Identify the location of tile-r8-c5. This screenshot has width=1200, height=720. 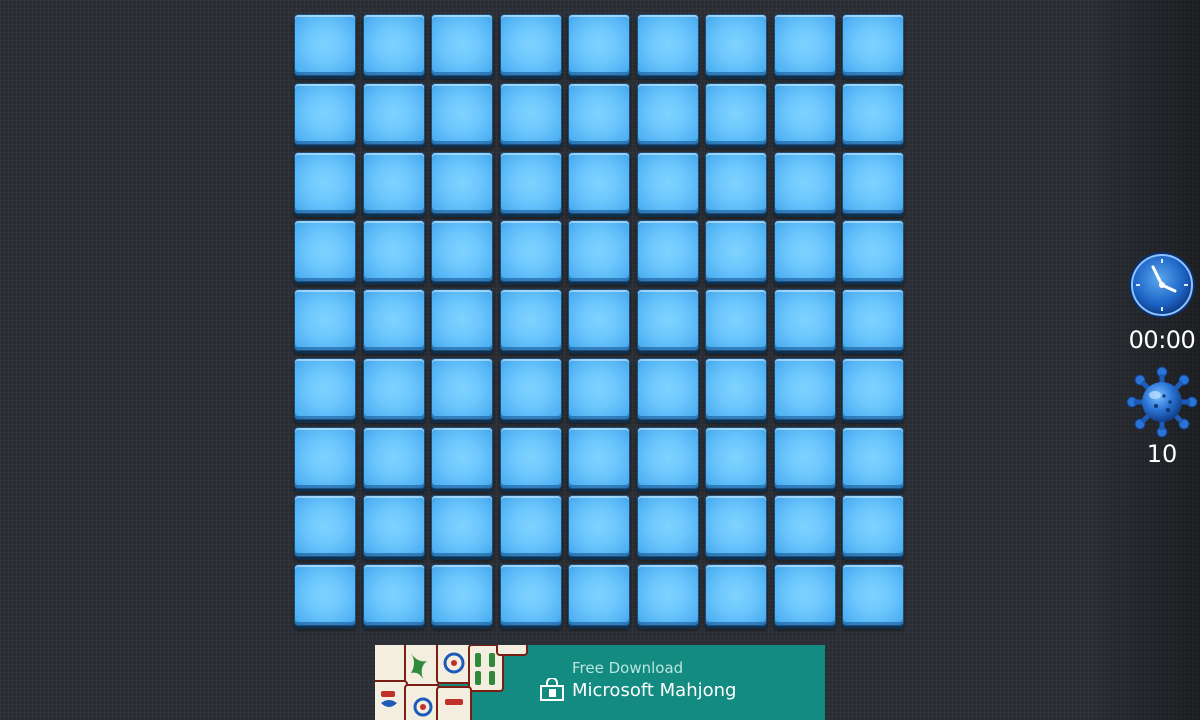
(599, 526).